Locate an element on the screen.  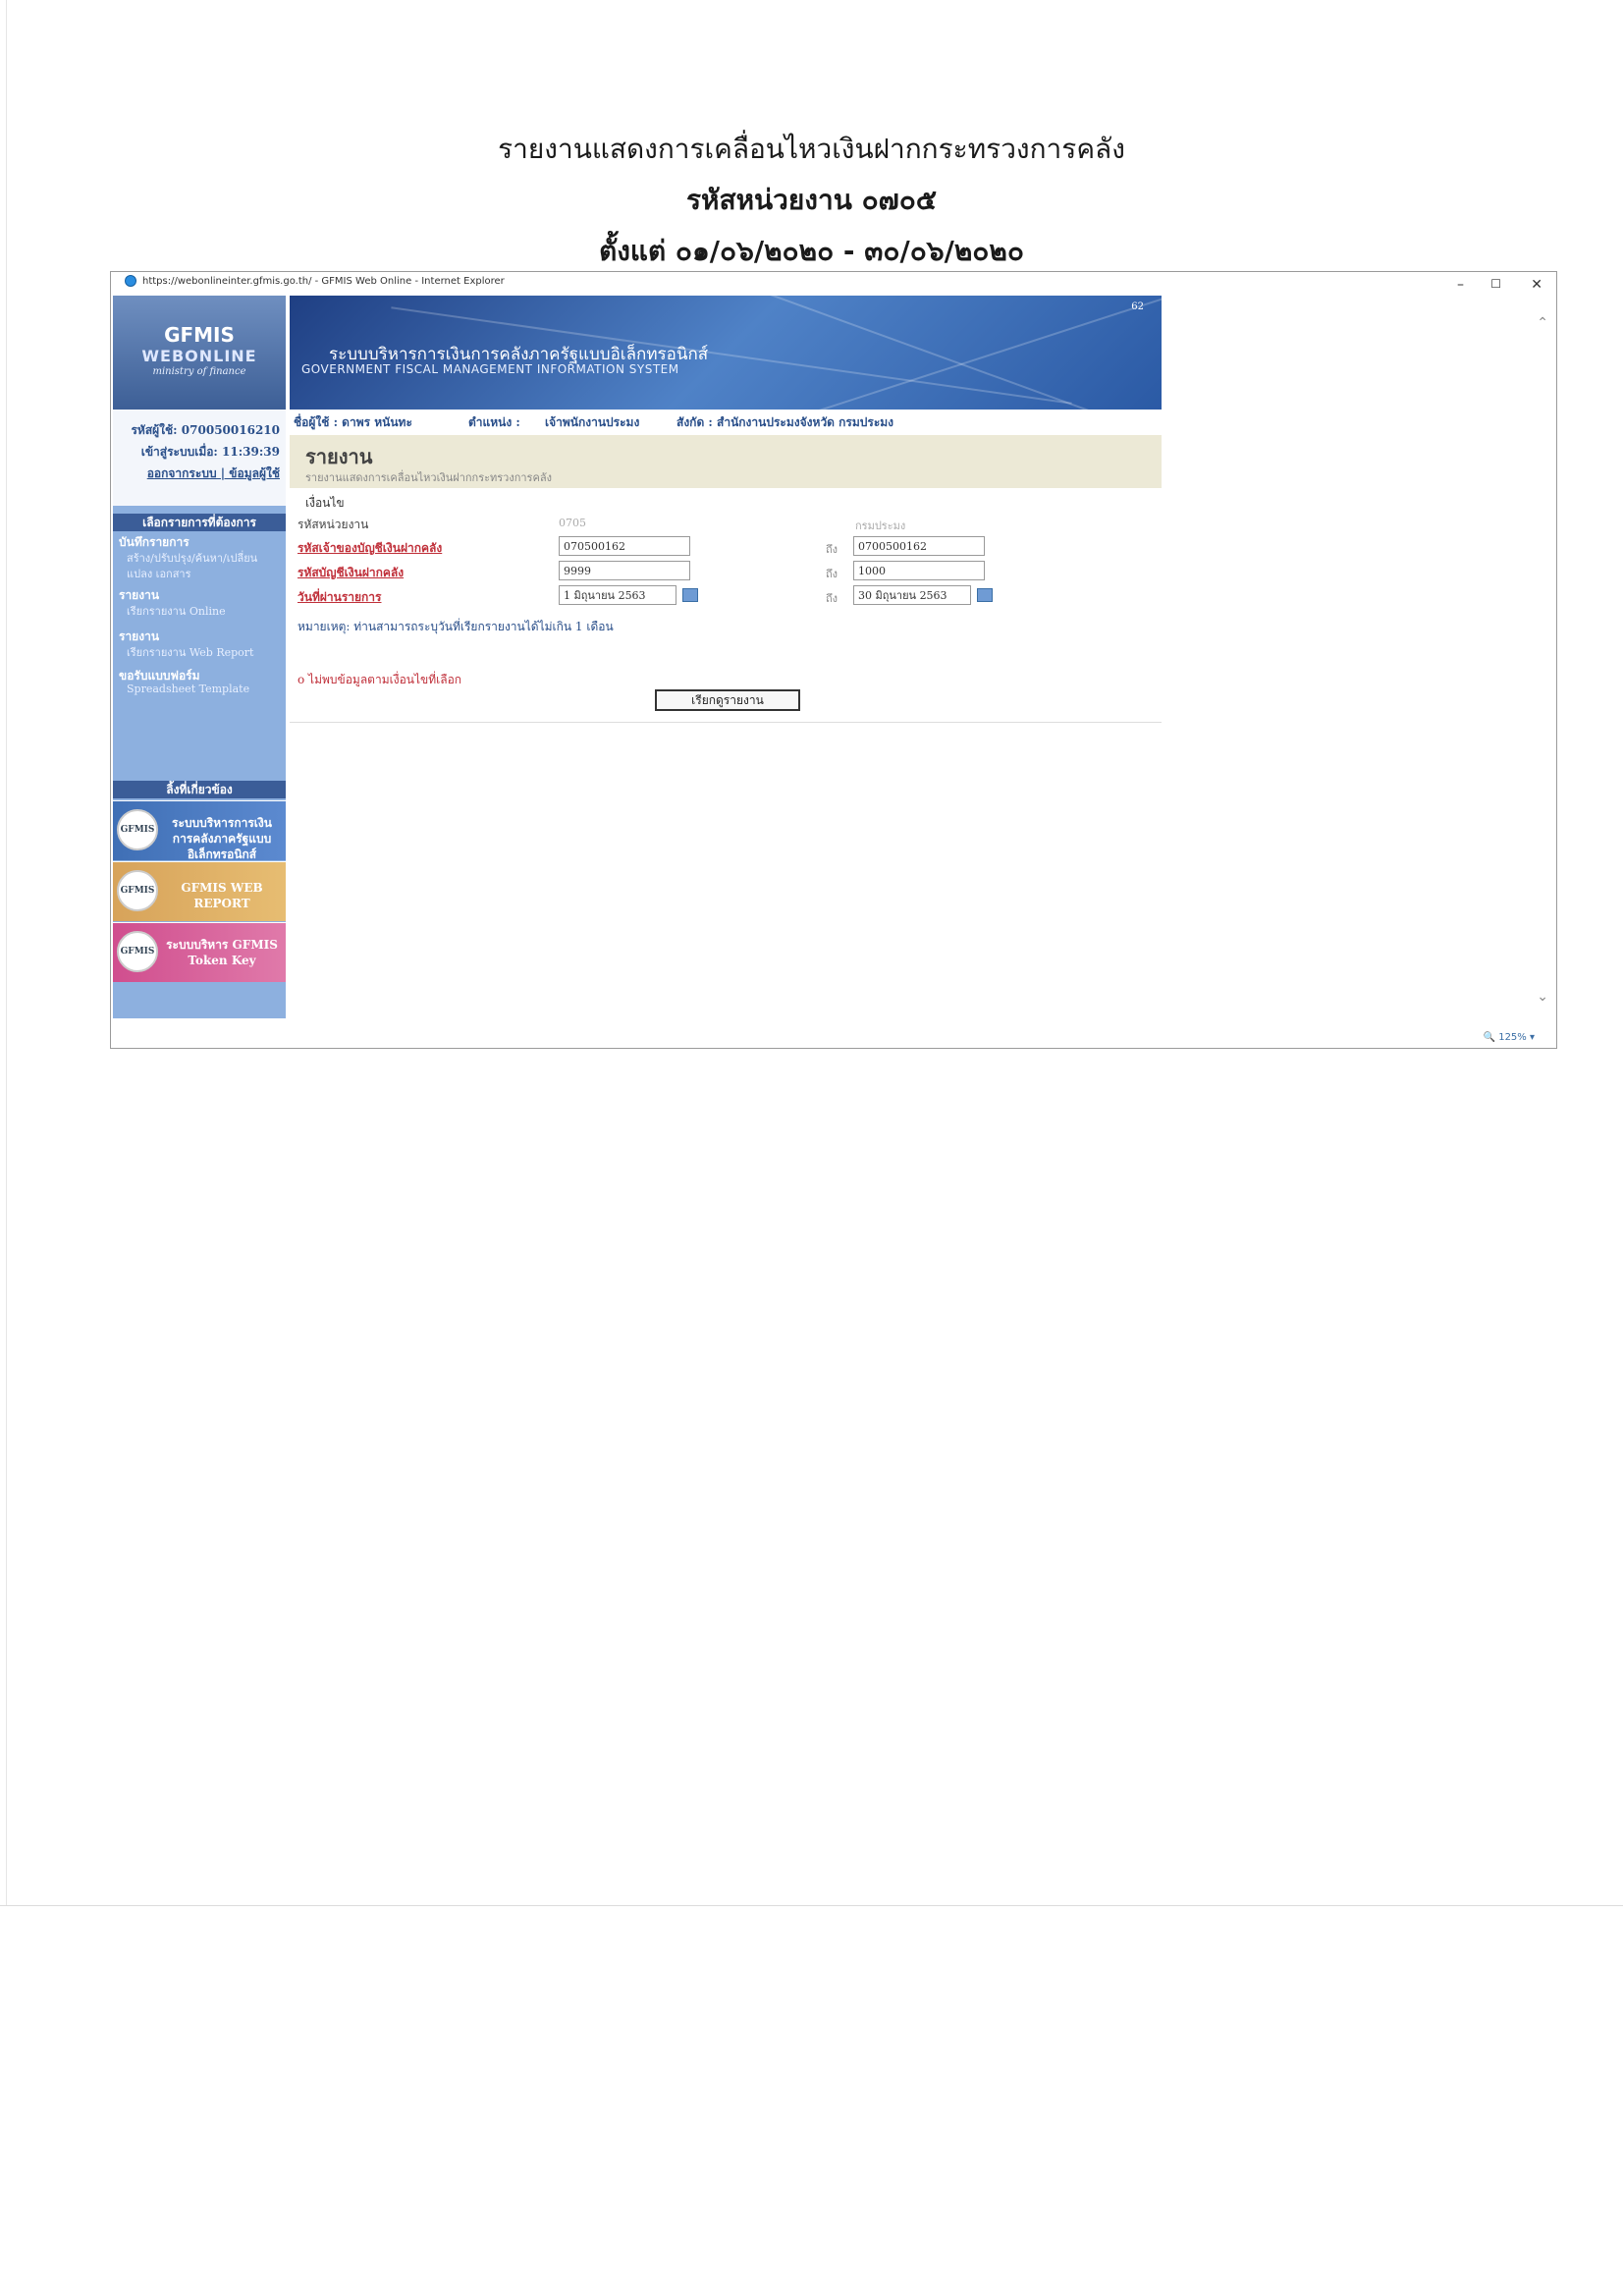
scroll-up-icon: ⌃ is located at coordinates (1542, 323).